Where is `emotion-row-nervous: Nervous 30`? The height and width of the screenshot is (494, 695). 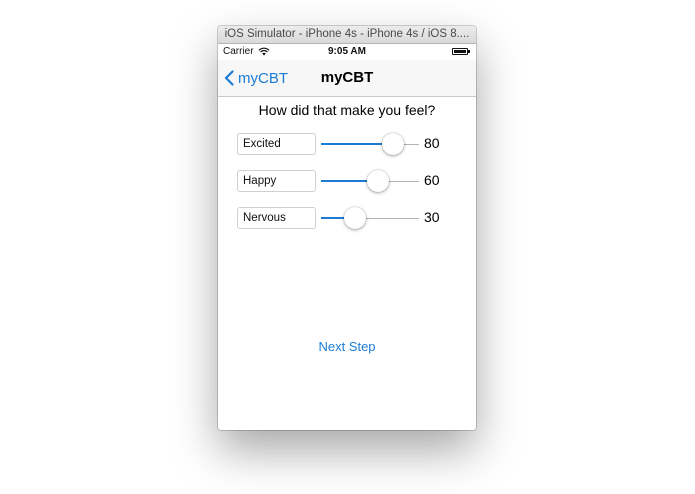 emotion-row-nervous: Nervous 30 is located at coordinates (347, 219).